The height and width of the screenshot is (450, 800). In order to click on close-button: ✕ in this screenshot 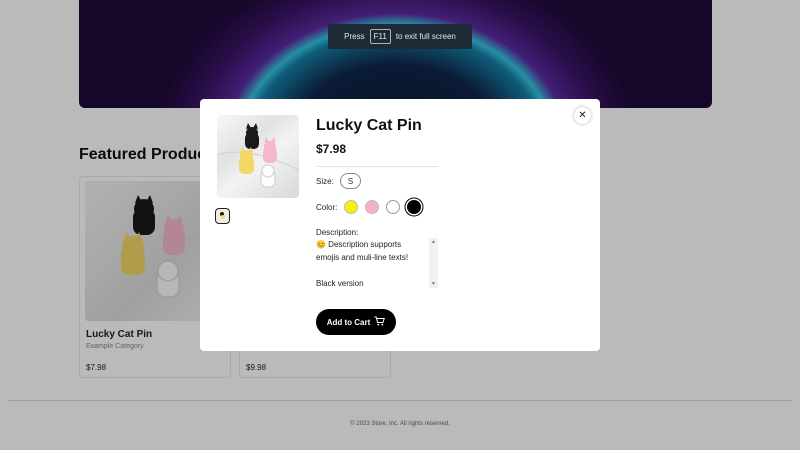, I will do `click(582, 115)`.